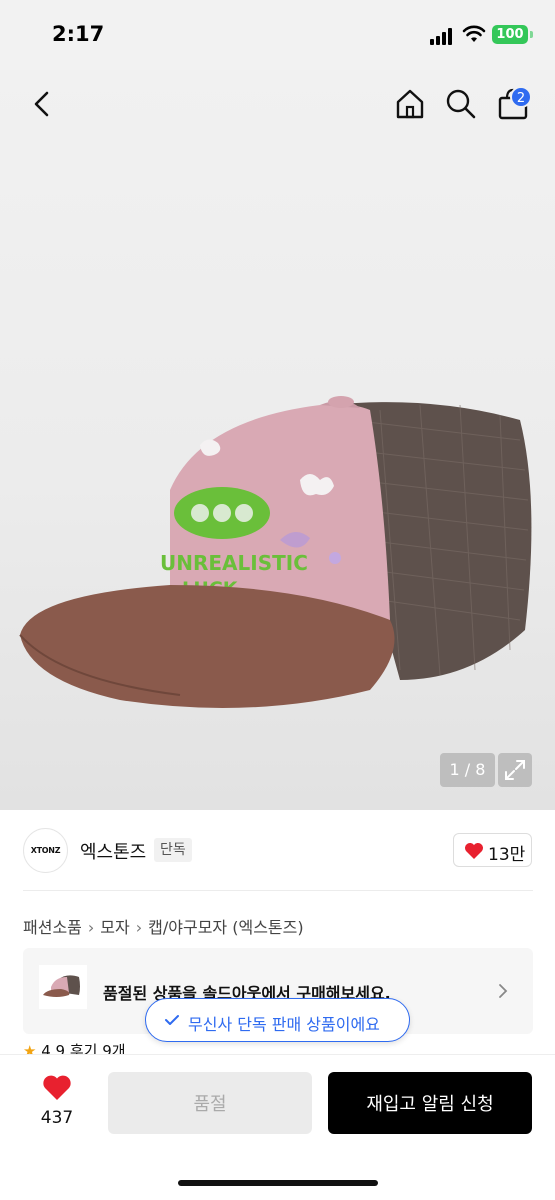  What do you see at coordinates (461, 104) in the screenshot?
I see `search-icon` at bounding box center [461, 104].